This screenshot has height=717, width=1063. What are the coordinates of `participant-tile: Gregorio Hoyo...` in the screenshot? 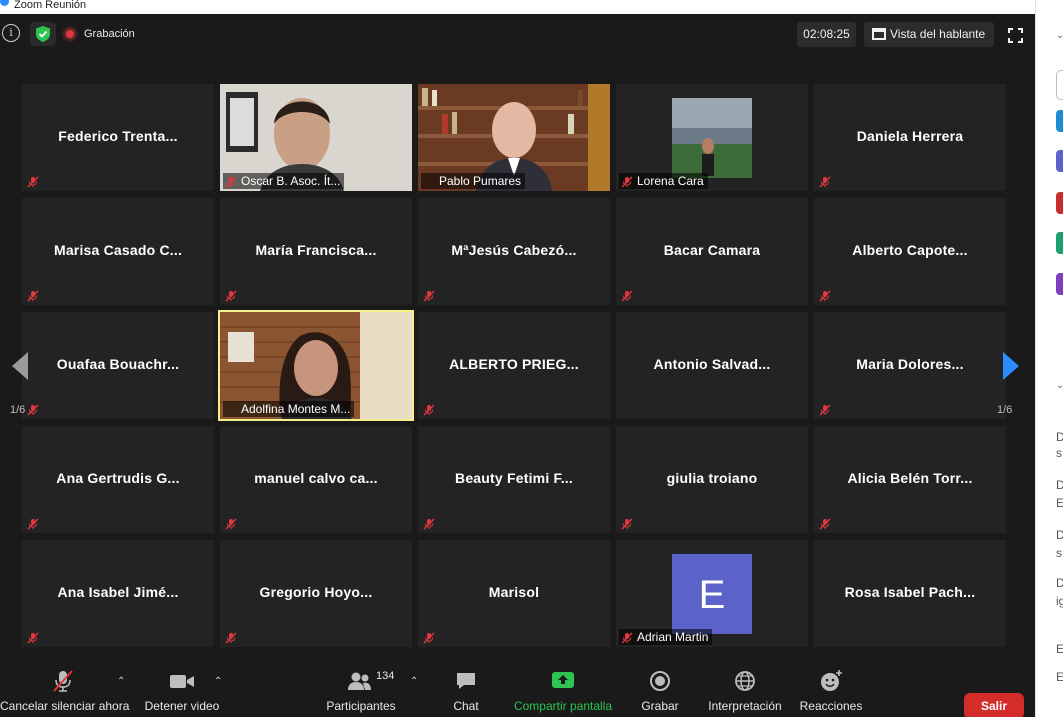 It's located at (316, 593).